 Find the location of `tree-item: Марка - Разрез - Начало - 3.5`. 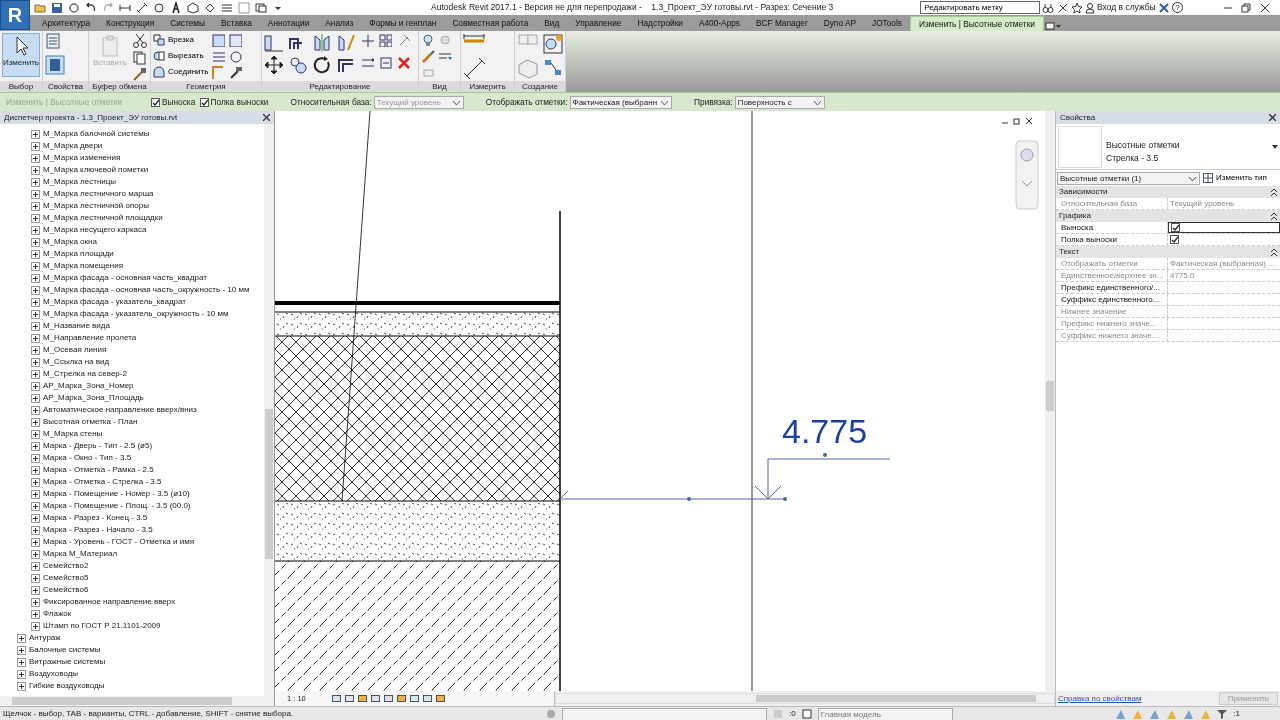

tree-item: Марка - Разрез - Начало - 3.5 is located at coordinates (98, 530).